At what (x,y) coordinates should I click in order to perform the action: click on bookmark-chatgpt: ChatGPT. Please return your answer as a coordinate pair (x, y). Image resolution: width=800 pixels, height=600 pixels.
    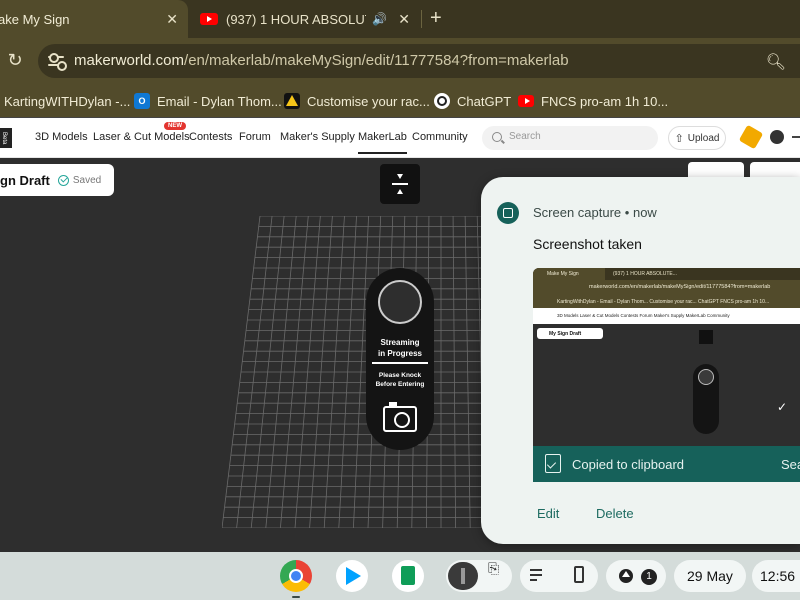
    Looking at the image, I should click on (472, 101).